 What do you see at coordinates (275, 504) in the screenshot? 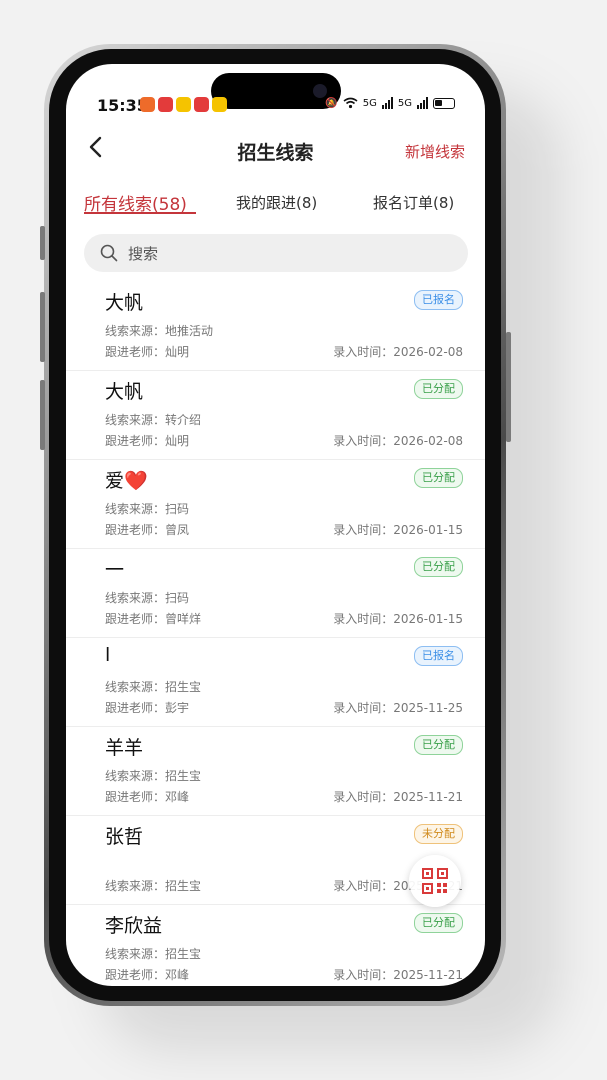
I see `lead-item: 爱❤️ 已分配 线索来源：扫码 跟进老师：曾凤 录入时间：2026-01-15` at bounding box center [275, 504].